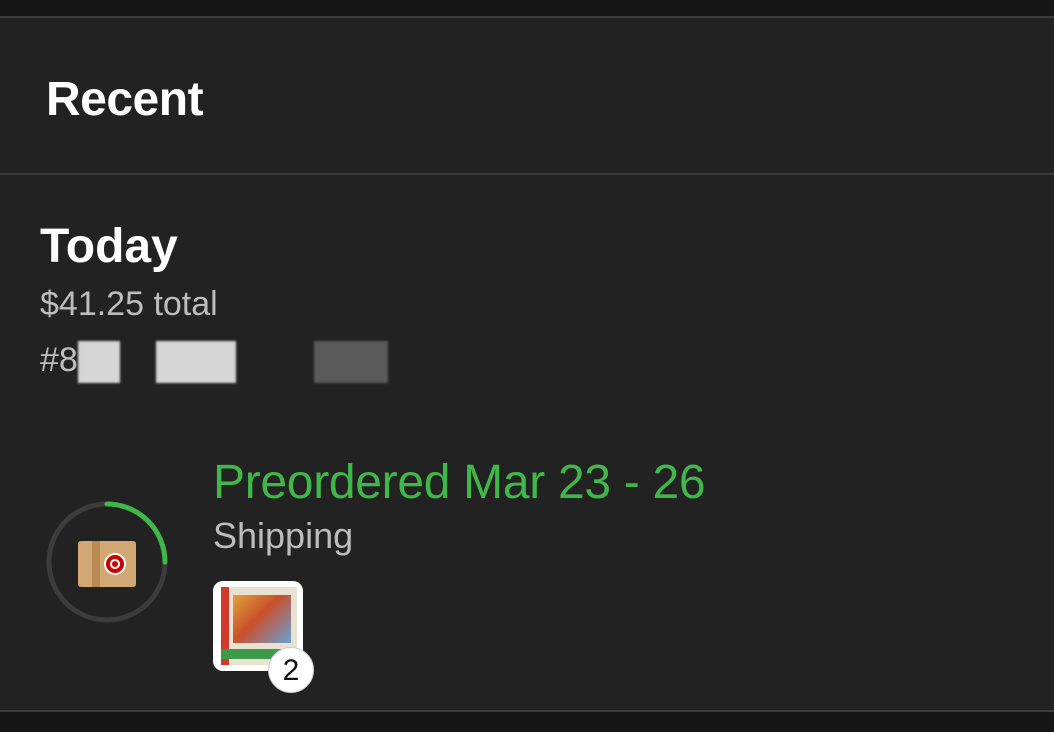 Image resolution: width=1054 pixels, height=732 pixels. I want to click on item-count-badge: 2, so click(291, 670).